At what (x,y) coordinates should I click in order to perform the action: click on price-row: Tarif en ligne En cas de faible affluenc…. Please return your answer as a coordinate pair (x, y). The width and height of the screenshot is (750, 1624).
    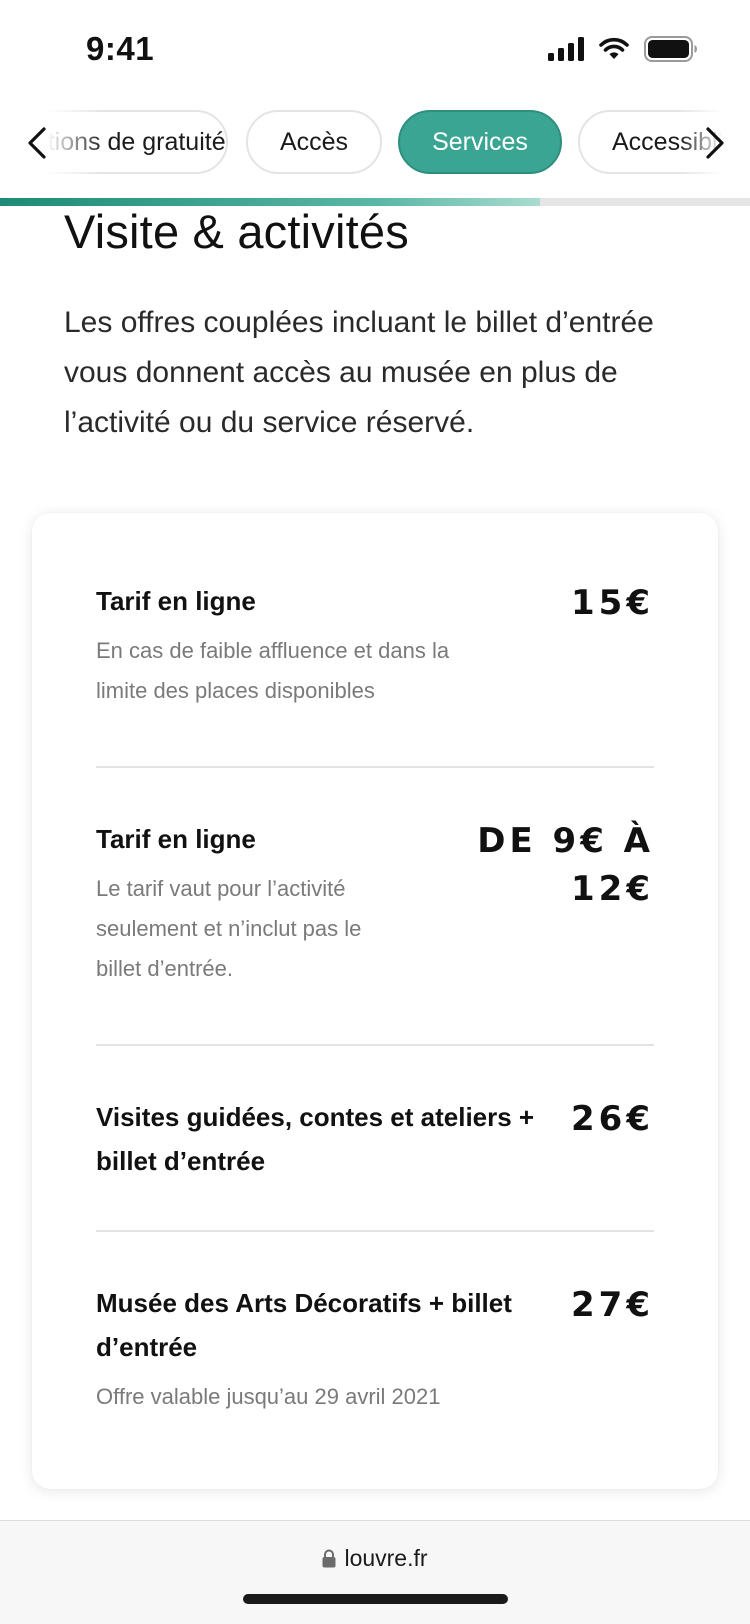
    Looking at the image, I should click on (375, 649).